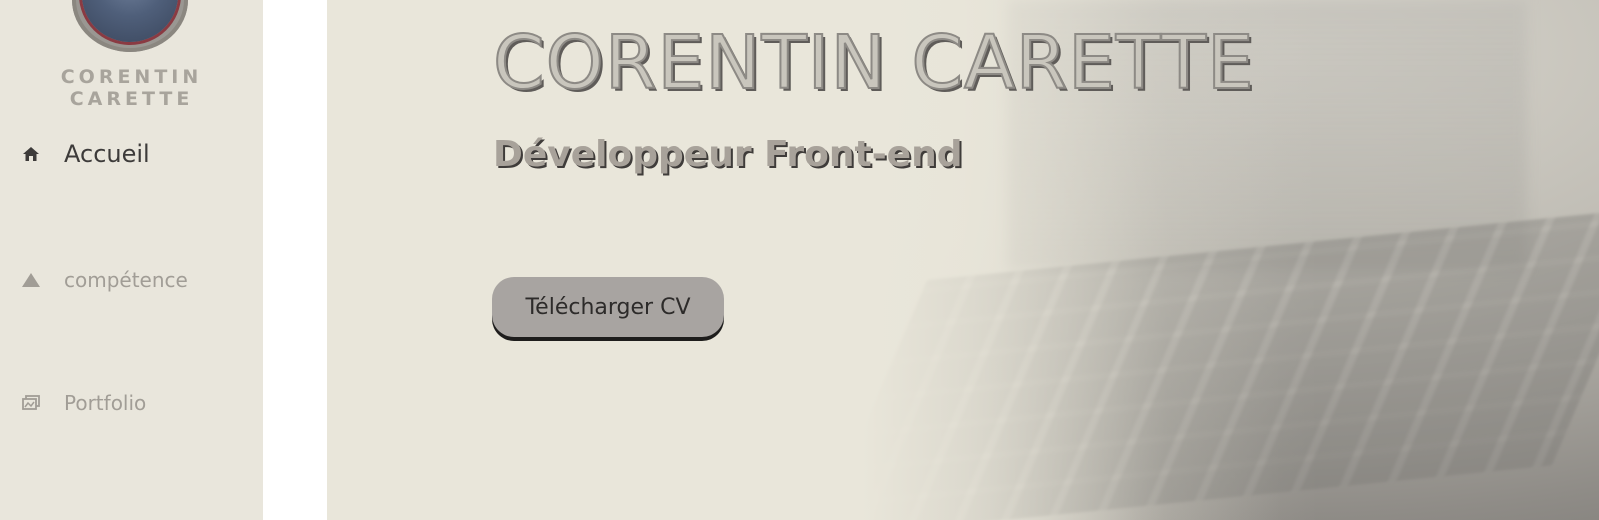 The width and height of the screenshot is (1599, 520). I want to click on hero-title: CORENTIN CARETTE, so click(873, 63).